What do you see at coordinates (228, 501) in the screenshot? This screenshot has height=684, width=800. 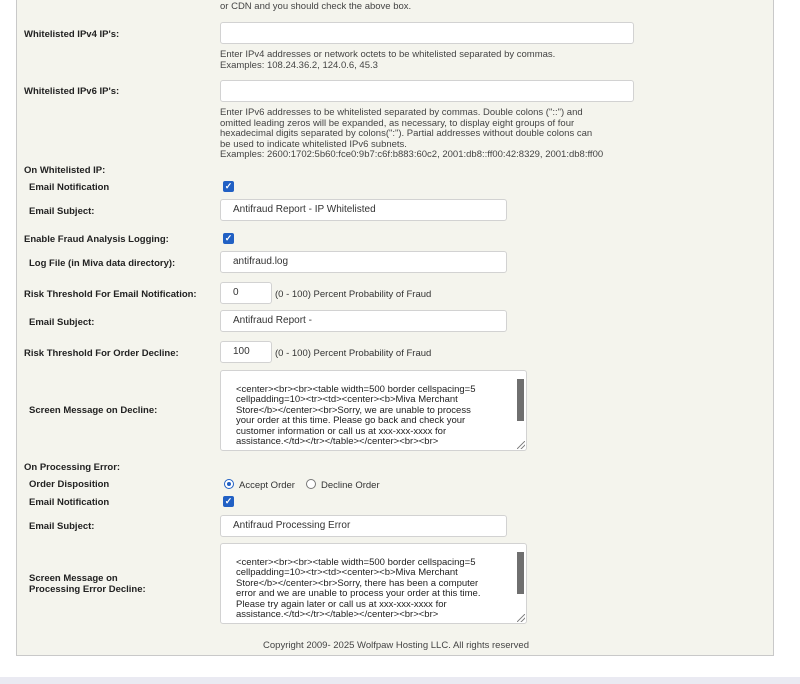 I see `error-email-notification-checkbox: ✓` at bounding box center [228, 501].